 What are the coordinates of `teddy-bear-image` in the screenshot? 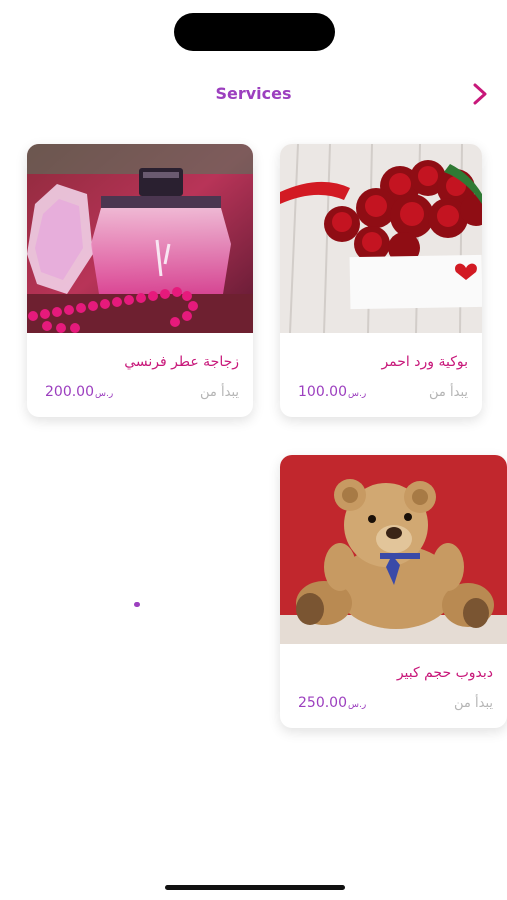 It's located at (393, 549).